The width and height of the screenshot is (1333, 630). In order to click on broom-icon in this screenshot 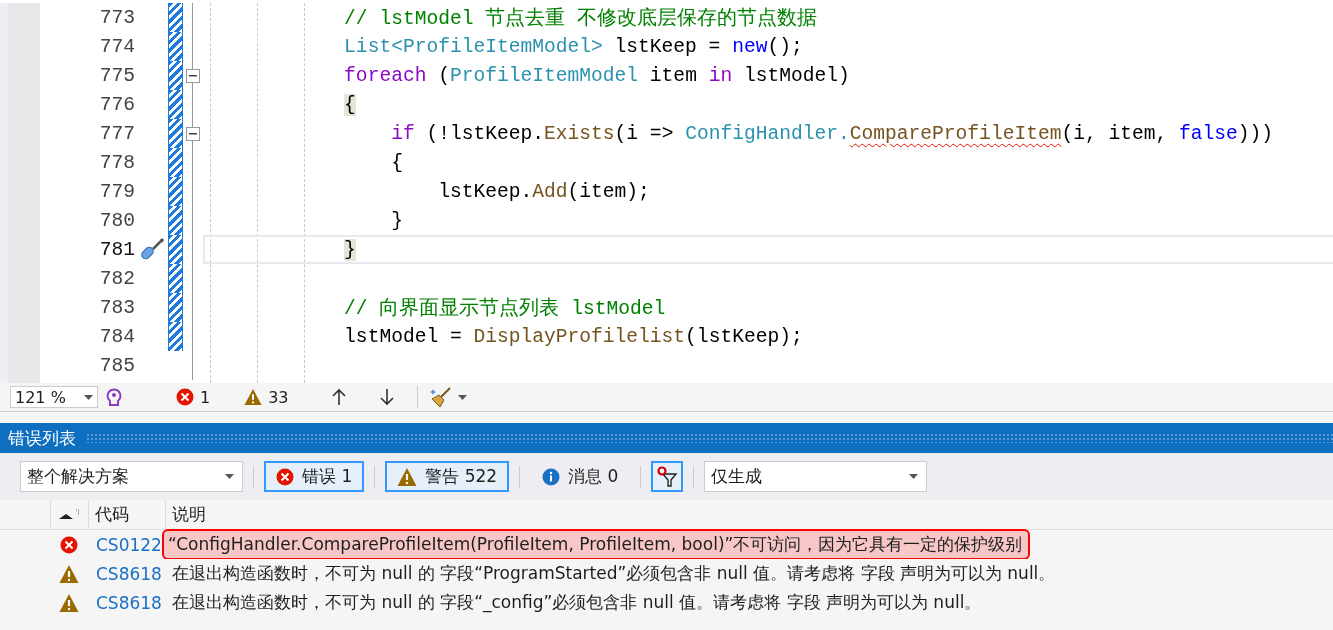, I will do `click(440, 397)`.